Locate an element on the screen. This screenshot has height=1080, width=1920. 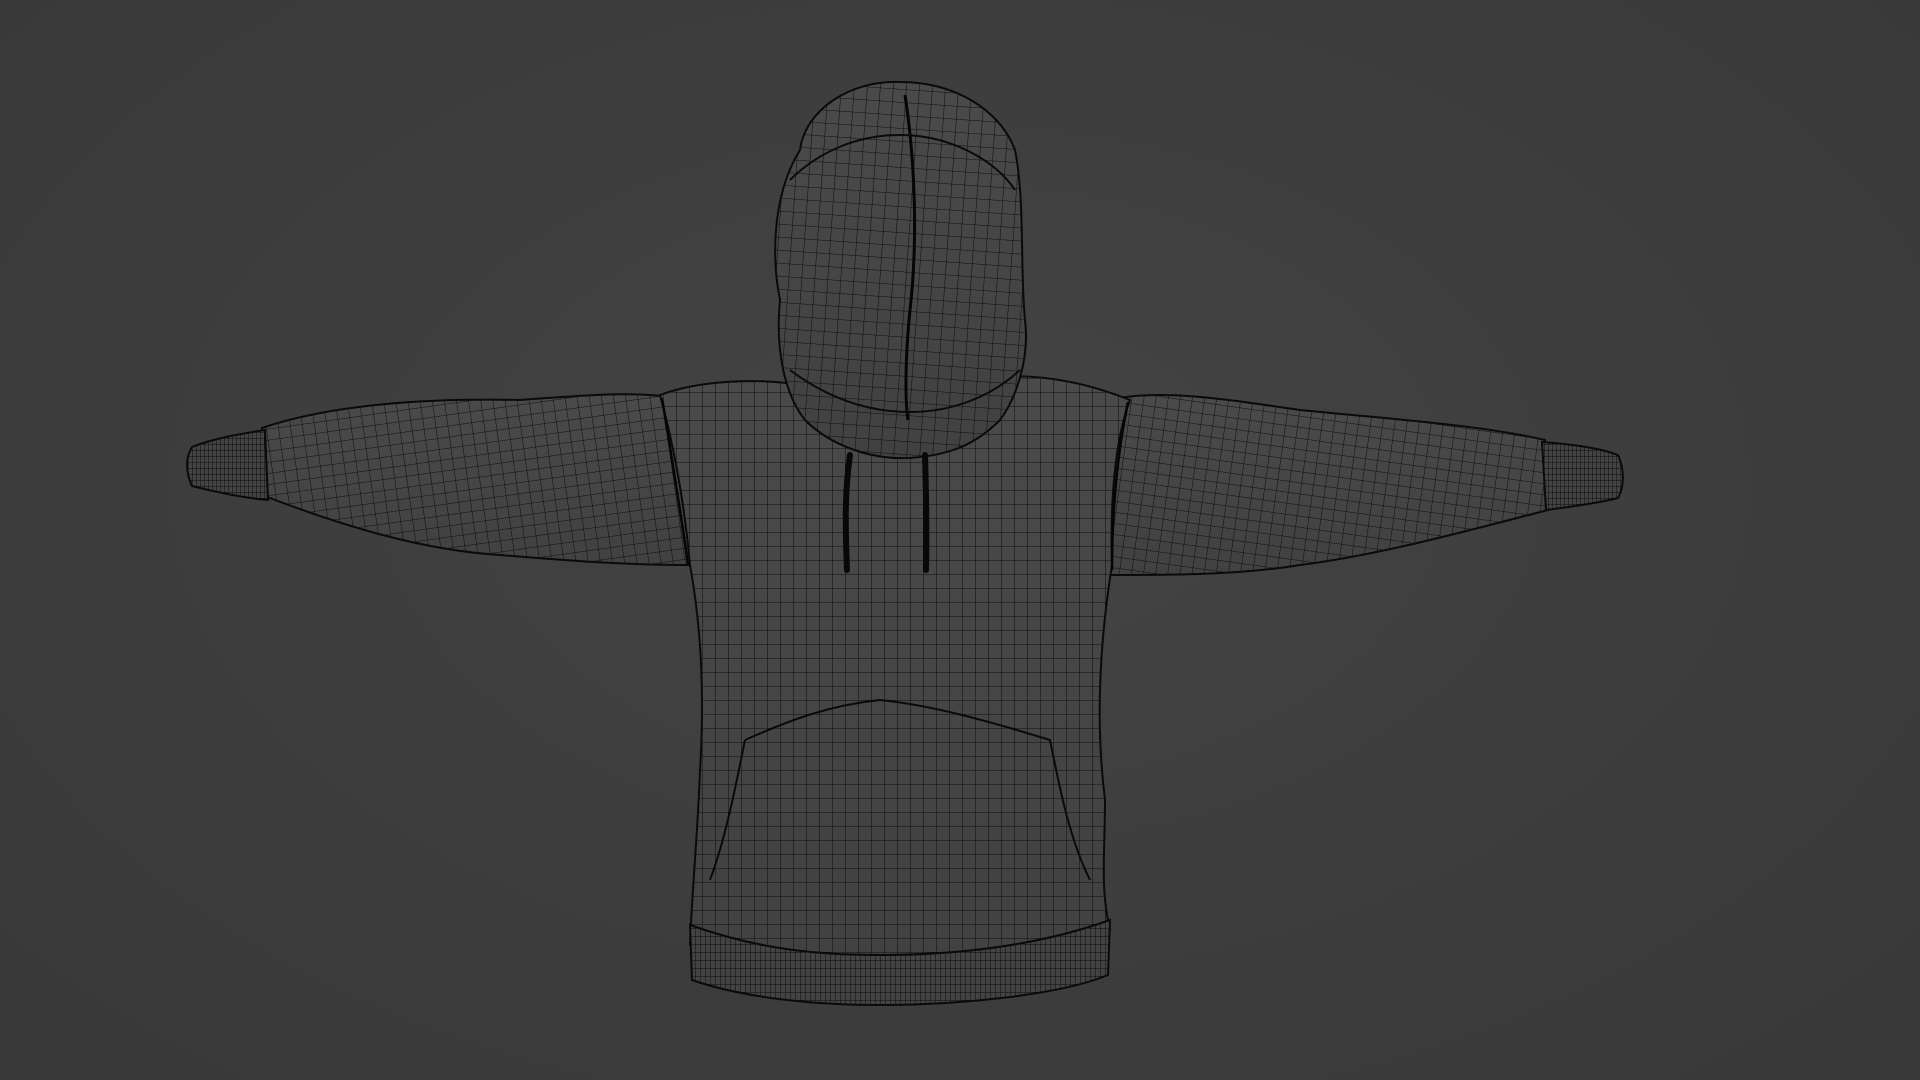
right-sleeve is located at coordinates (1329, 485).